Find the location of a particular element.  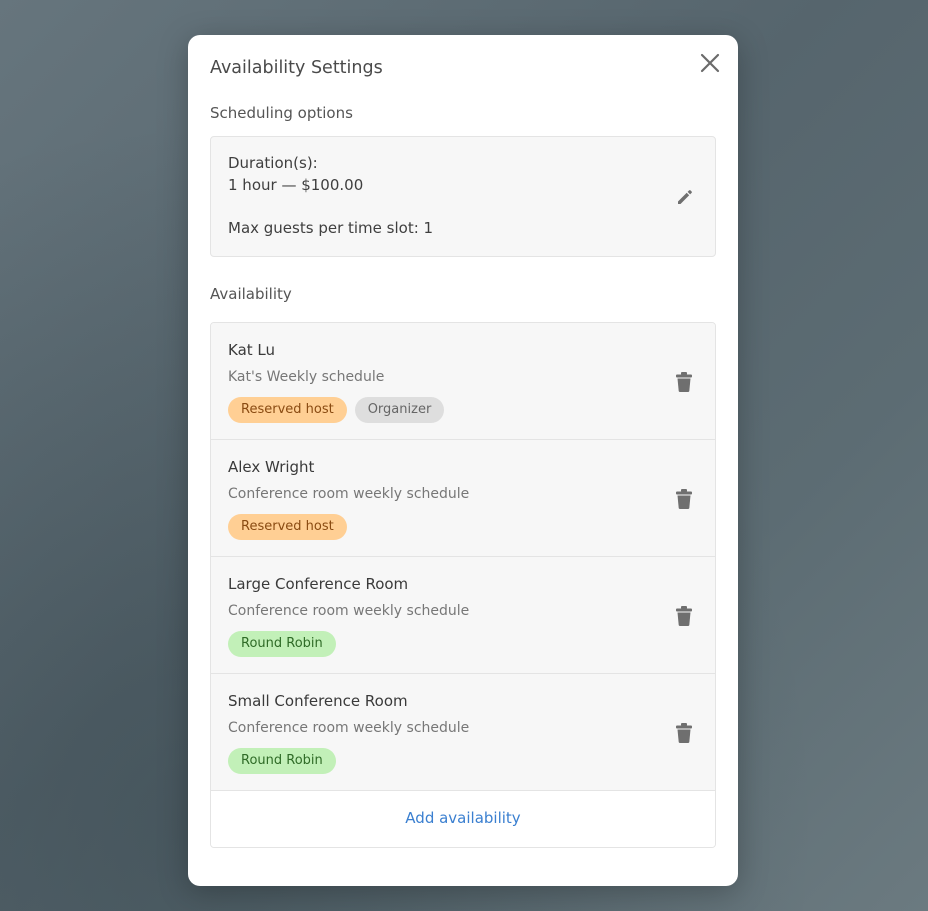

edit-scheduling-button is located at coordinates (685, 197).